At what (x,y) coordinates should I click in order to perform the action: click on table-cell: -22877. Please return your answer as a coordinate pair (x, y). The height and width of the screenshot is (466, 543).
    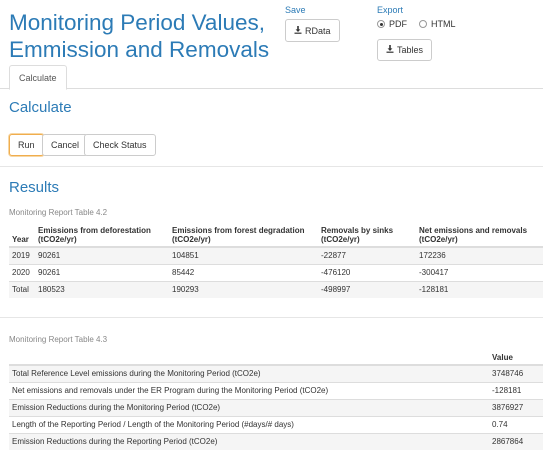
    Looking at the image, I should click on (367, 255).